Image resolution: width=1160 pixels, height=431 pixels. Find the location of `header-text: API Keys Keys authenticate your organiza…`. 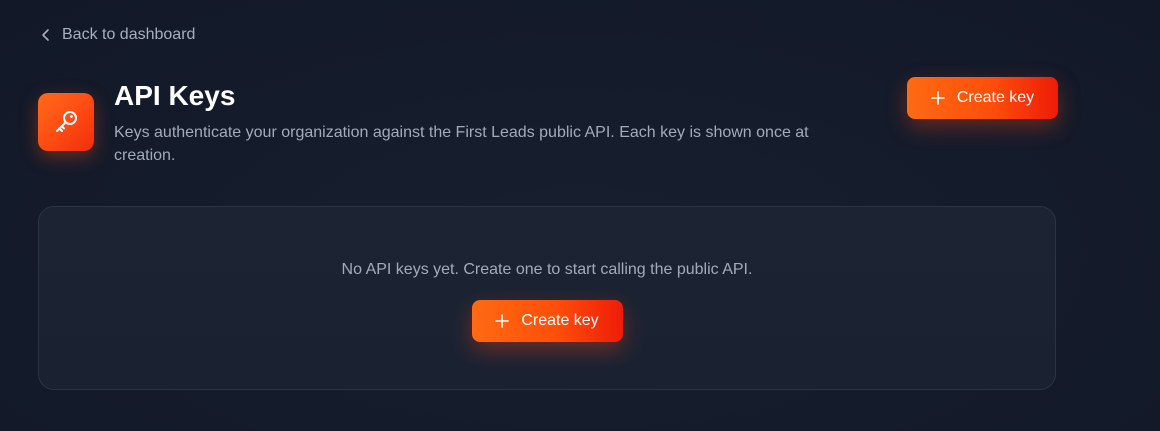

header-text: API Keys Keys authenticate your organiza… is located at coordinates (494, 123).